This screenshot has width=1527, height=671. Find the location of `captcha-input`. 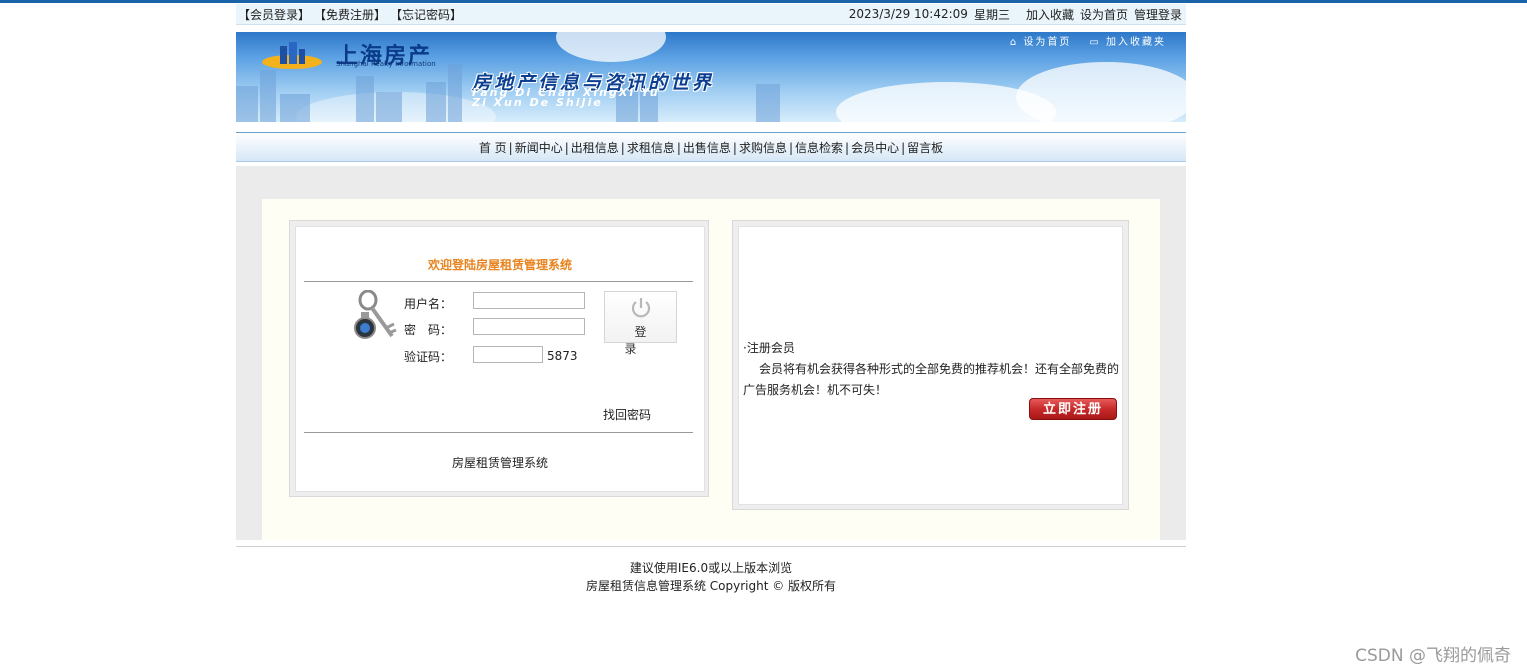

captcha-input is located at coordinates (508, 354).